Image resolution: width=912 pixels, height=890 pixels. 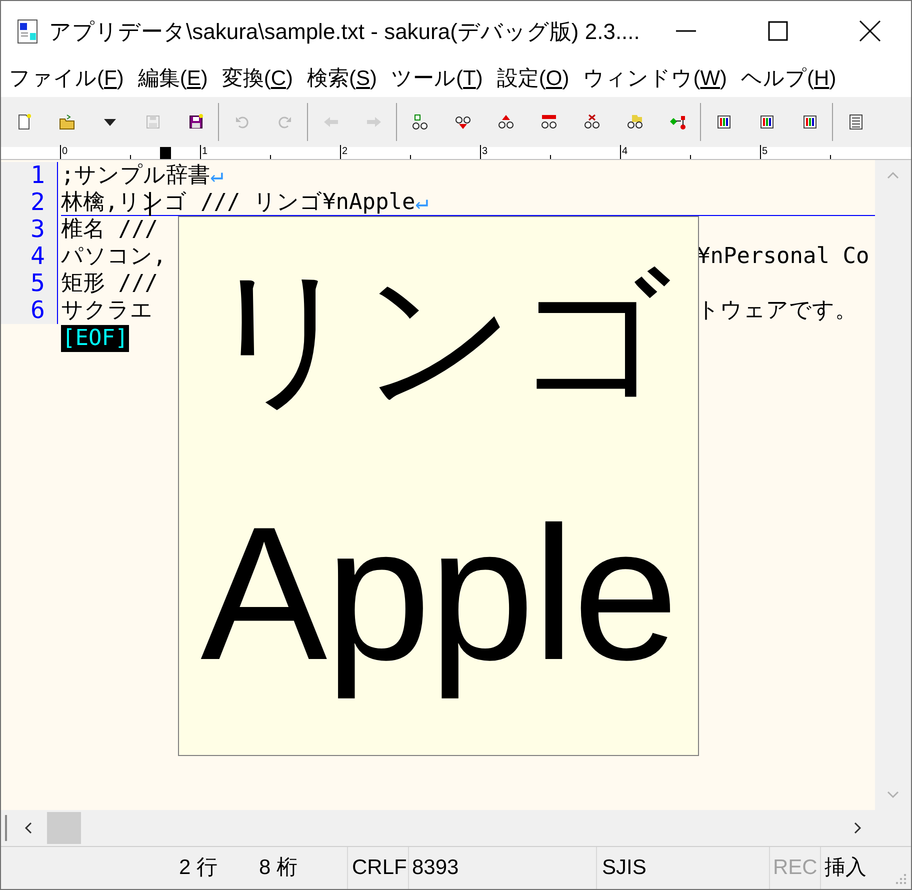 I want to click on menu-item: ヘルプ(H), so click(x=788, y=79).